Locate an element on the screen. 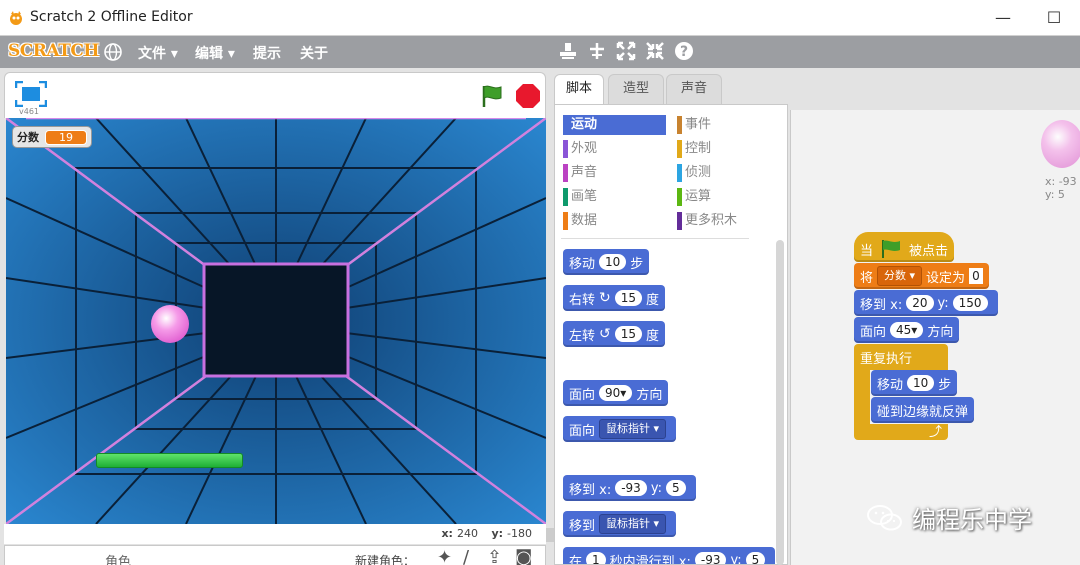  menu-bar: SCRATCH 文件 ▾ 编辑 ▾ 提示 关于 ? is located at coordinates (540, 52).